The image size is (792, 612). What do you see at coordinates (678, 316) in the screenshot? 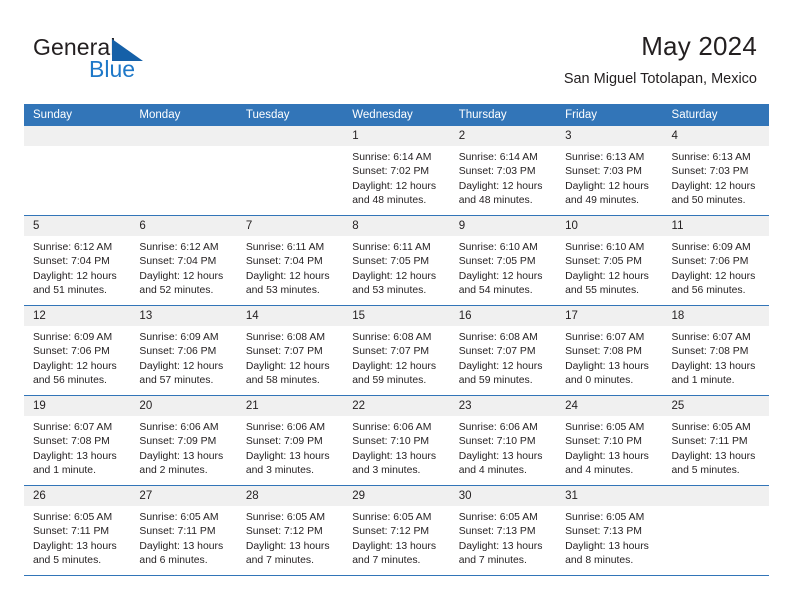
I see `day-number: 18` at bounding box center [678, 316].